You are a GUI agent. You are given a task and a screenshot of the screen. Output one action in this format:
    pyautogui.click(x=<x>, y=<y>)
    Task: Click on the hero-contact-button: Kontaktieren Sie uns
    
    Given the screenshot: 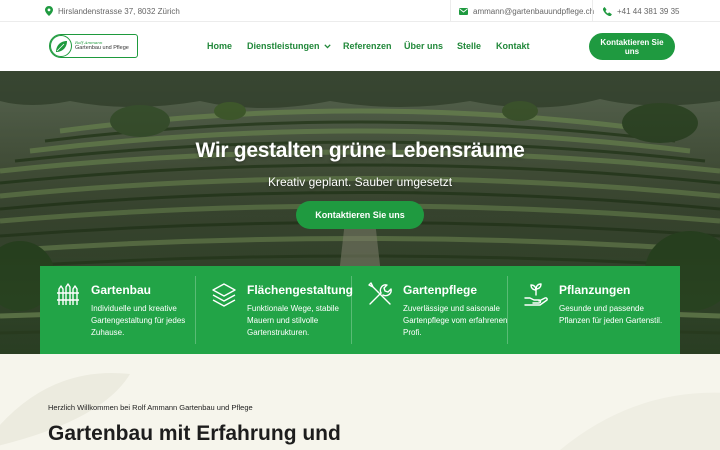 What is the action you would take?
    pyautogui.click(x=360, y=215)
    